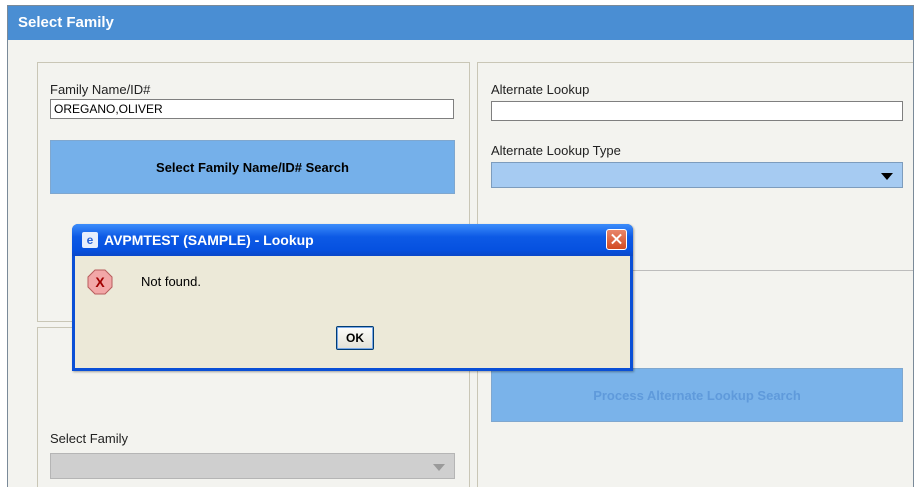 The image size is (922, 487). I want to click on dialog-body: X Not found. OK, so click(352, 312).